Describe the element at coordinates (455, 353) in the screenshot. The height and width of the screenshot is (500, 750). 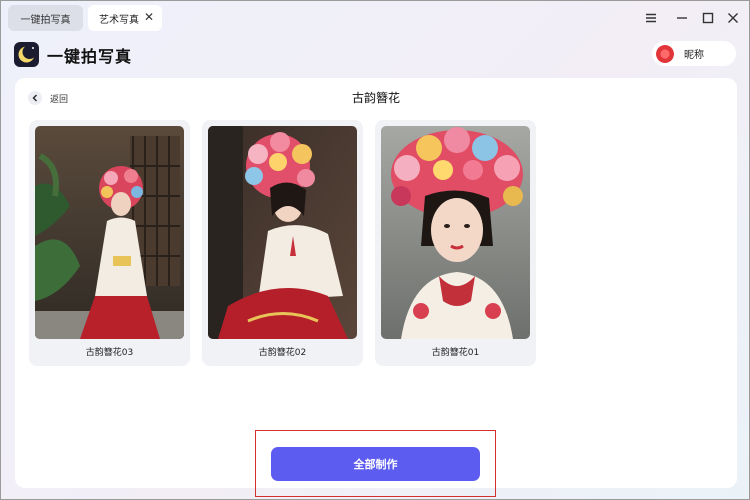
I see `card-label: 古韵簪花01` at that location.